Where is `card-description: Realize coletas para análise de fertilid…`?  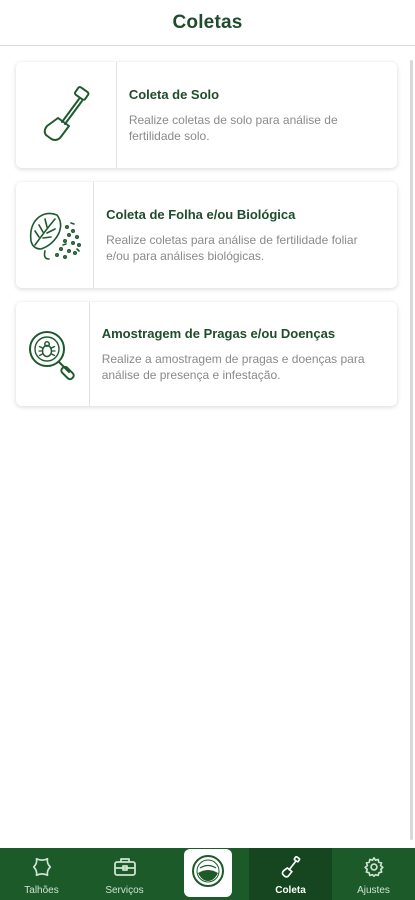
card-description: Realize coletas para análise de fertilid… is located at coordinates (232, 248).